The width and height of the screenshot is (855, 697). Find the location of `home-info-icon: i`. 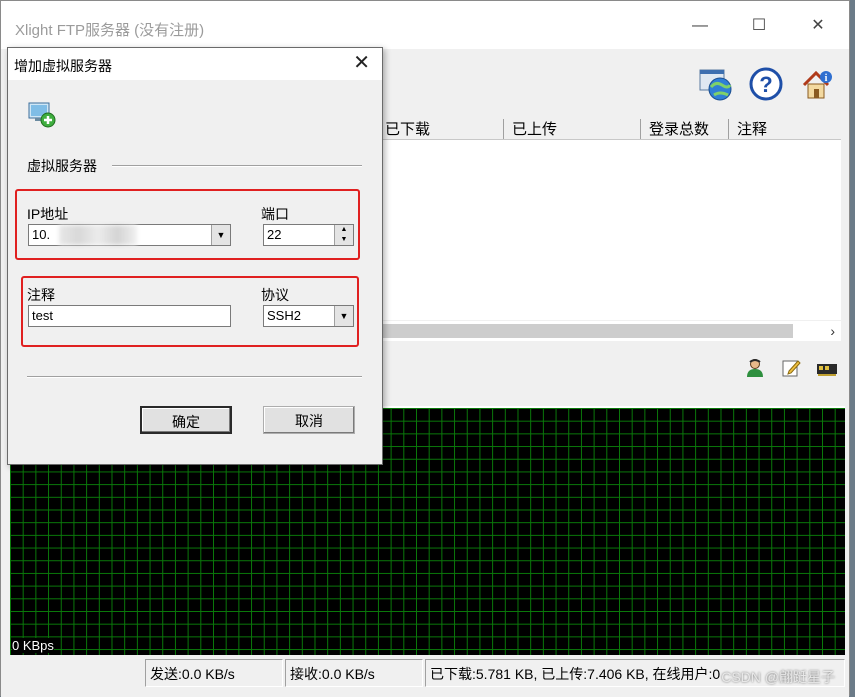

home-info-icon: i is located at coordinates (817, 84).